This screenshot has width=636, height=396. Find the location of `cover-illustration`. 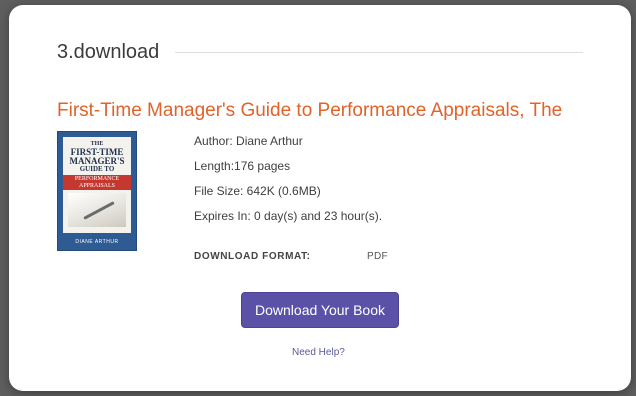

cover-illustration is located at coordinates (97, 210).